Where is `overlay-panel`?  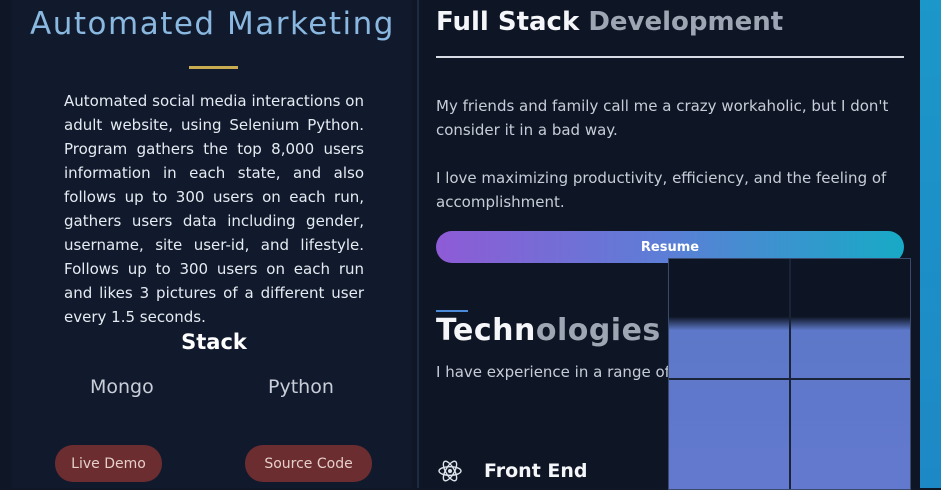 overlay-panel is located at coordinates (789, 374).